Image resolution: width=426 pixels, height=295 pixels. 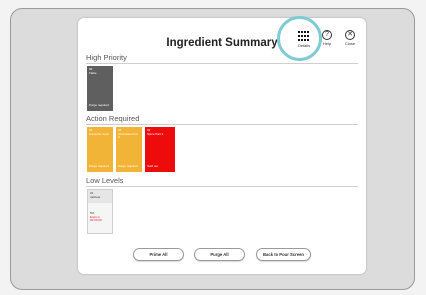 What do you see at coordinates (100, 149) in the screenshot?
I see `ingredient-card-ganache-coco: 03 Ganache Coco Purge required` at bounding box center [100, 149].